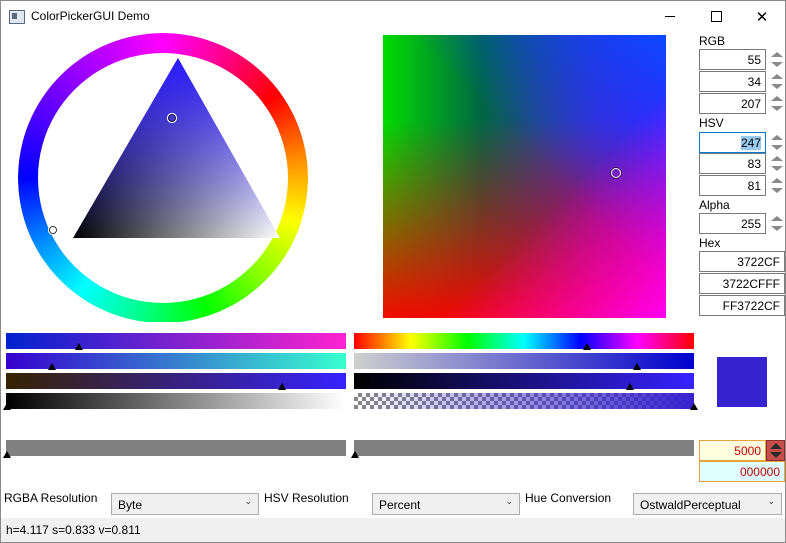 The image size is (786, 543). I want to click on close-button: ✕, so click(762, 16).